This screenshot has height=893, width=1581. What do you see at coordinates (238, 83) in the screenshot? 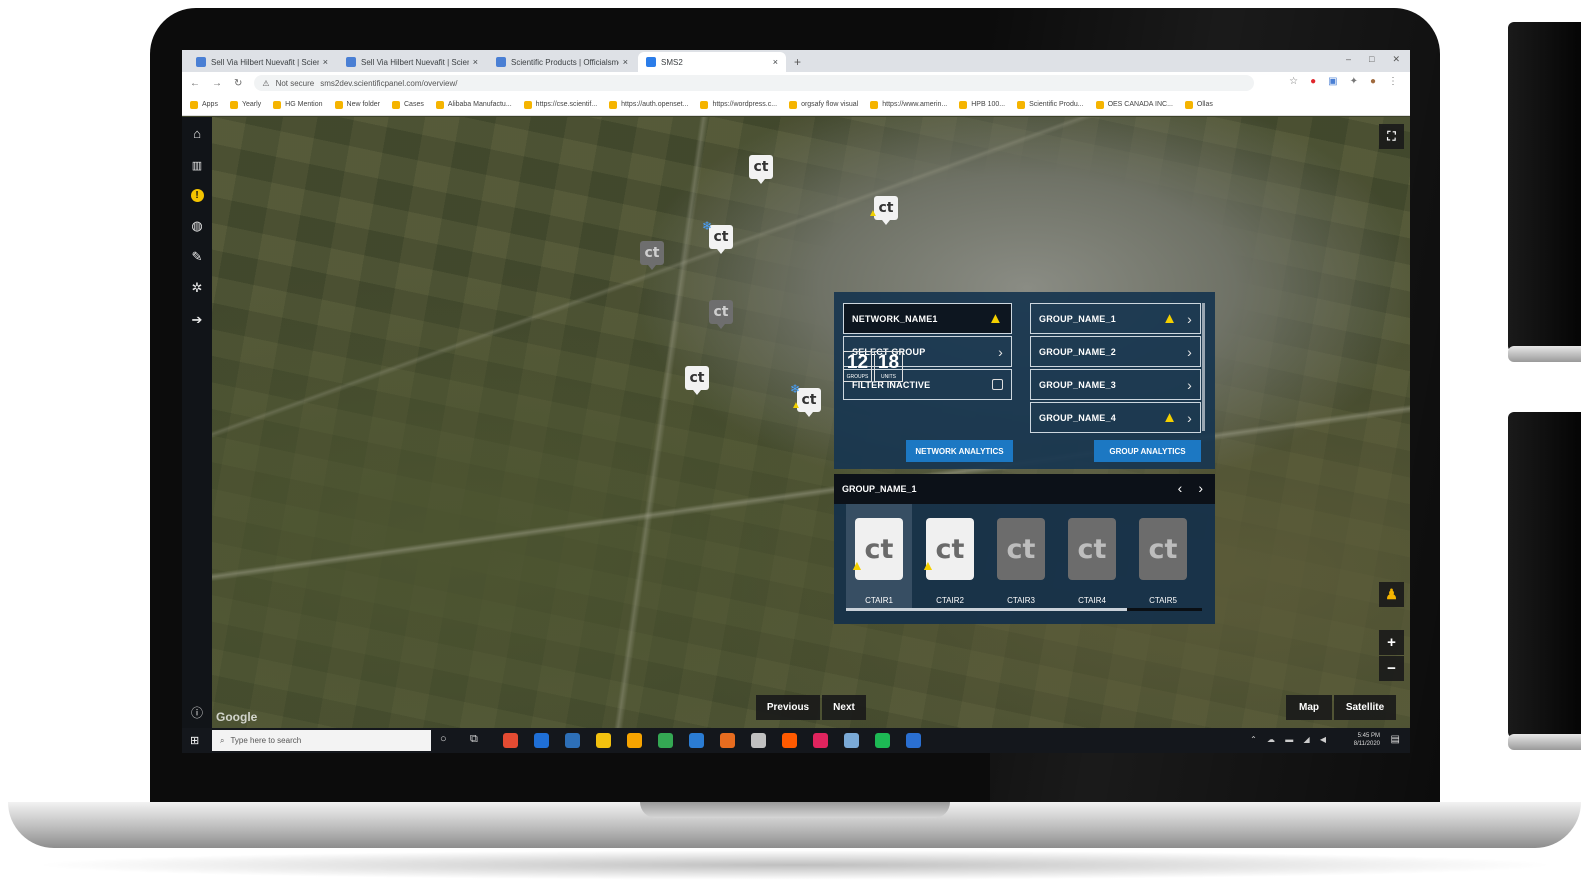
I see `reload-icon: ↻` at bounding box center [238, 83].